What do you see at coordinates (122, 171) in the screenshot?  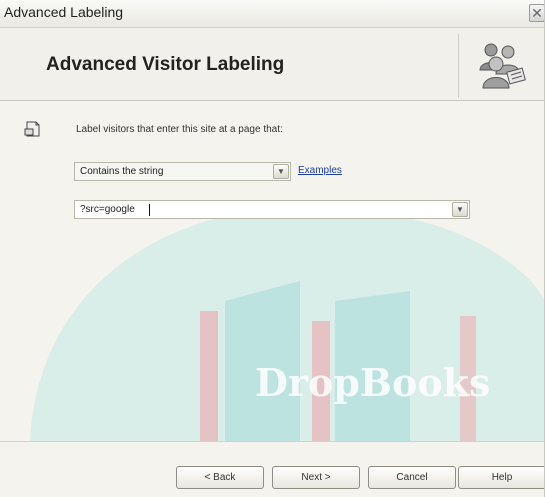 I see `match-type-value: Contains the string` at bounding box center [122, 171].